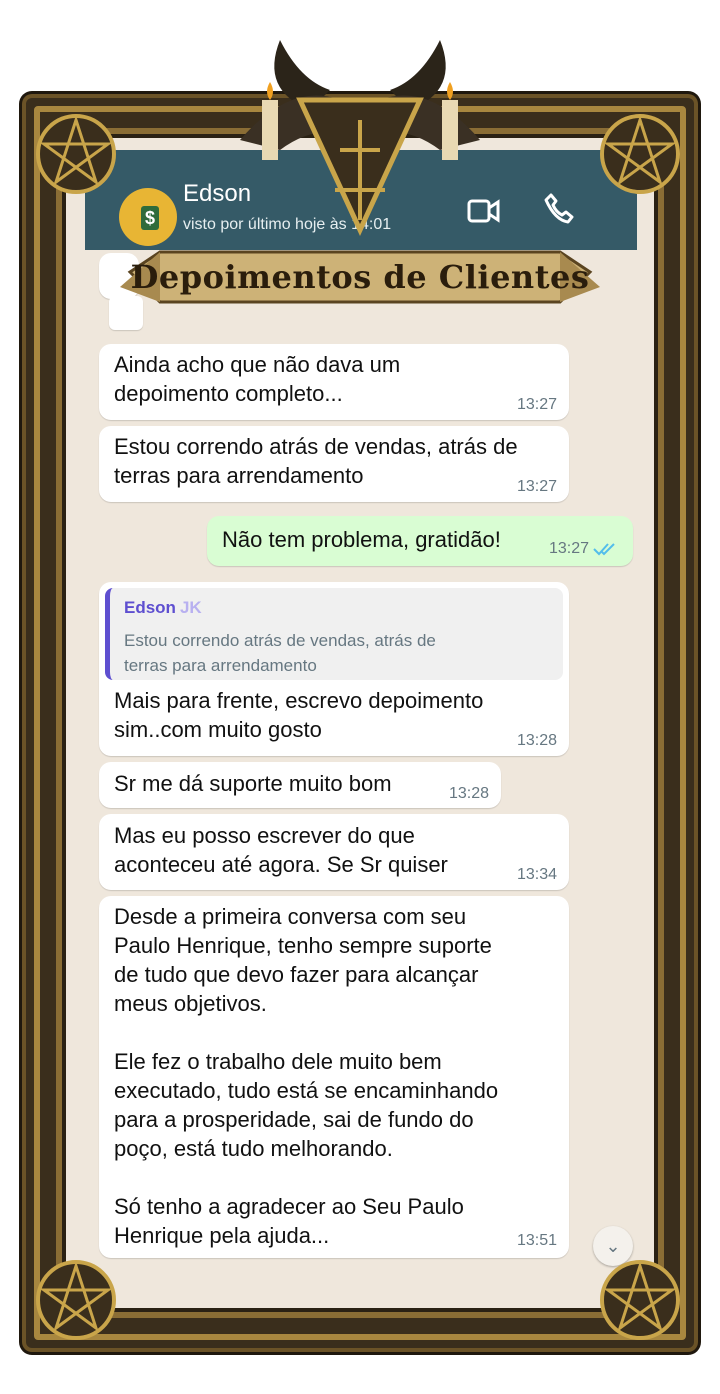 This screenshot has width=720, height=1394. I want to click on title-banner: Depoimentos de Clientes, so click(360, 275).